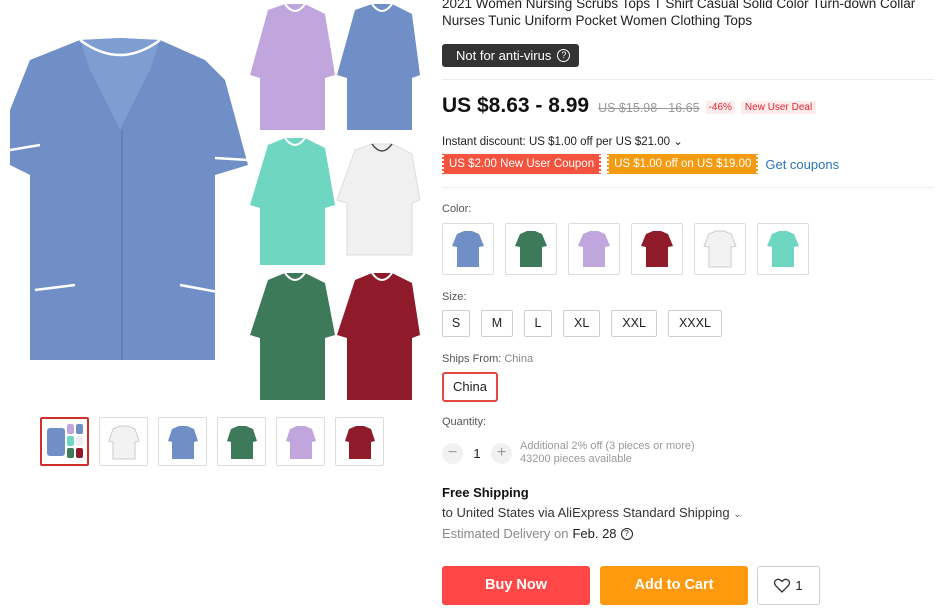 This screenshot has width=948, height=611. What do you see at coordinates (649, 108) in the screenshot?
I see `original-price: US $15.98 - 16.65` at bounding box center [649, 108].